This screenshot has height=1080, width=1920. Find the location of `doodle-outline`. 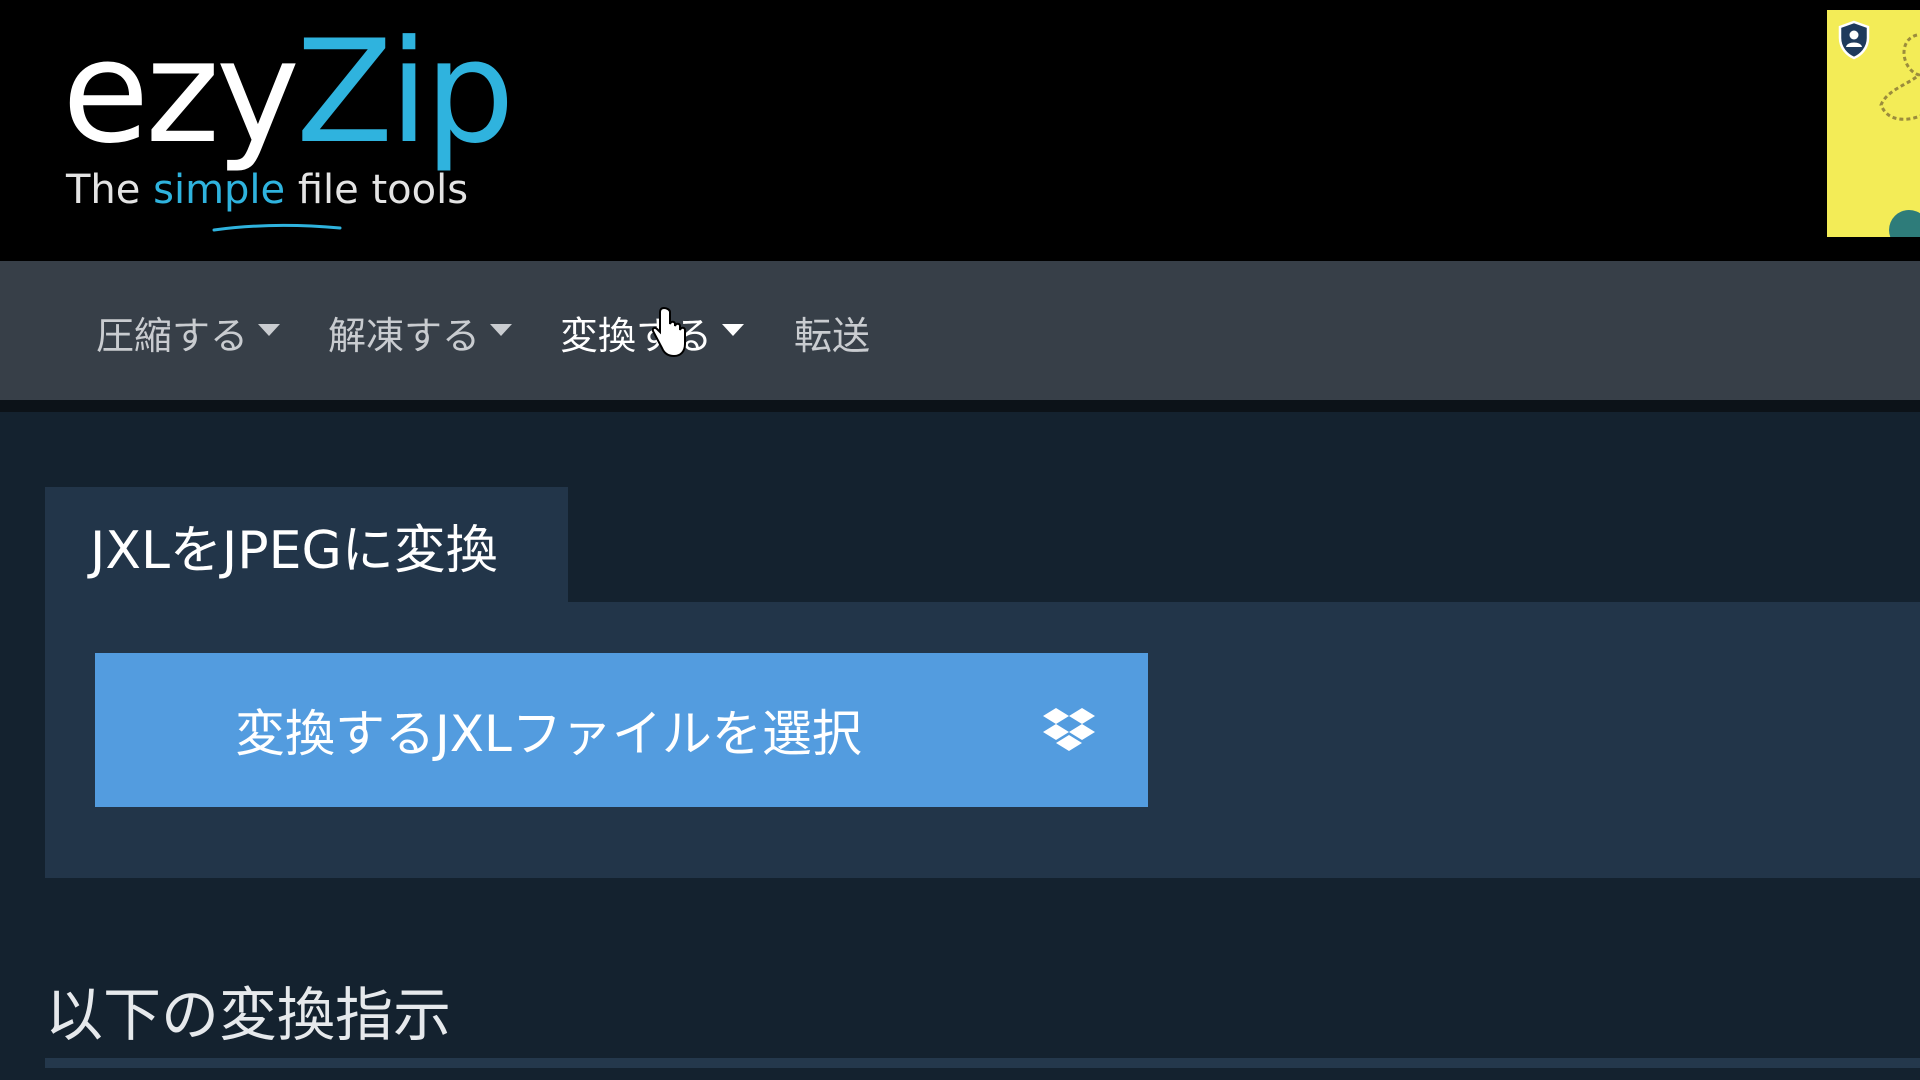

doodle-outline is located at coordinates (1899, 77).